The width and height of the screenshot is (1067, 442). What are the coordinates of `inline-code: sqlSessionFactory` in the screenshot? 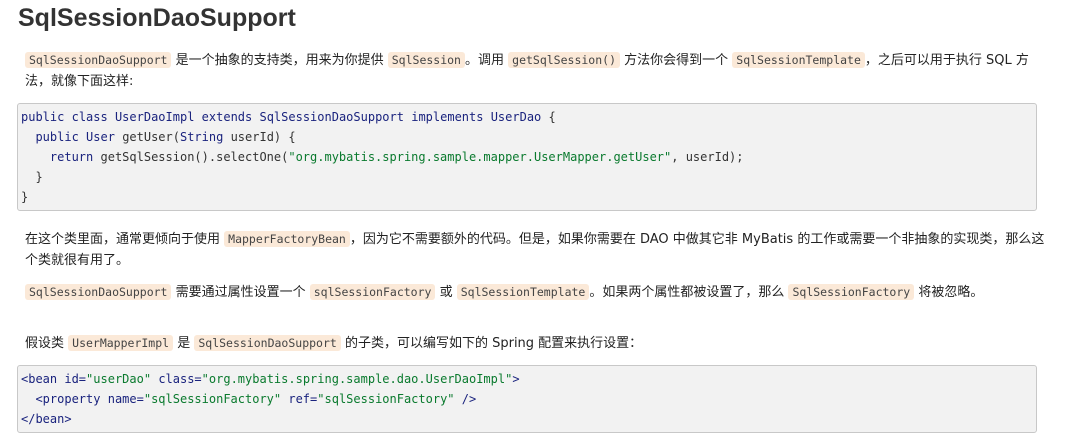 It's located at (372, 292).